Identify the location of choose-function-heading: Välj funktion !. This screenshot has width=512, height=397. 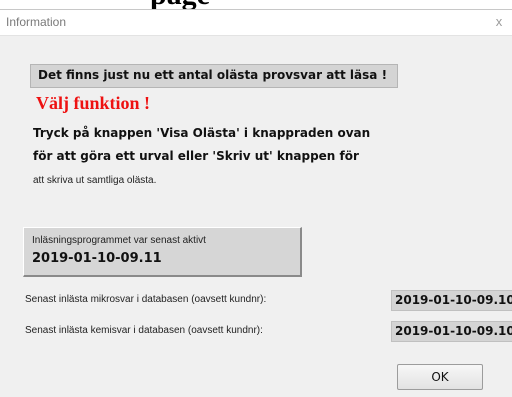
(93, 103).